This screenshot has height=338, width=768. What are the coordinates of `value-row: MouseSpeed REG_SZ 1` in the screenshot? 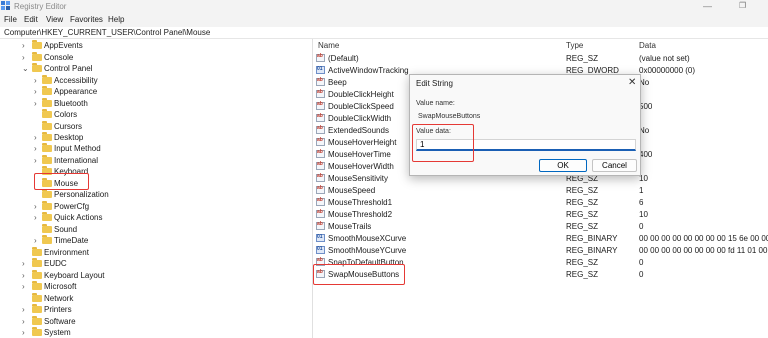 It's located at (540, 190).